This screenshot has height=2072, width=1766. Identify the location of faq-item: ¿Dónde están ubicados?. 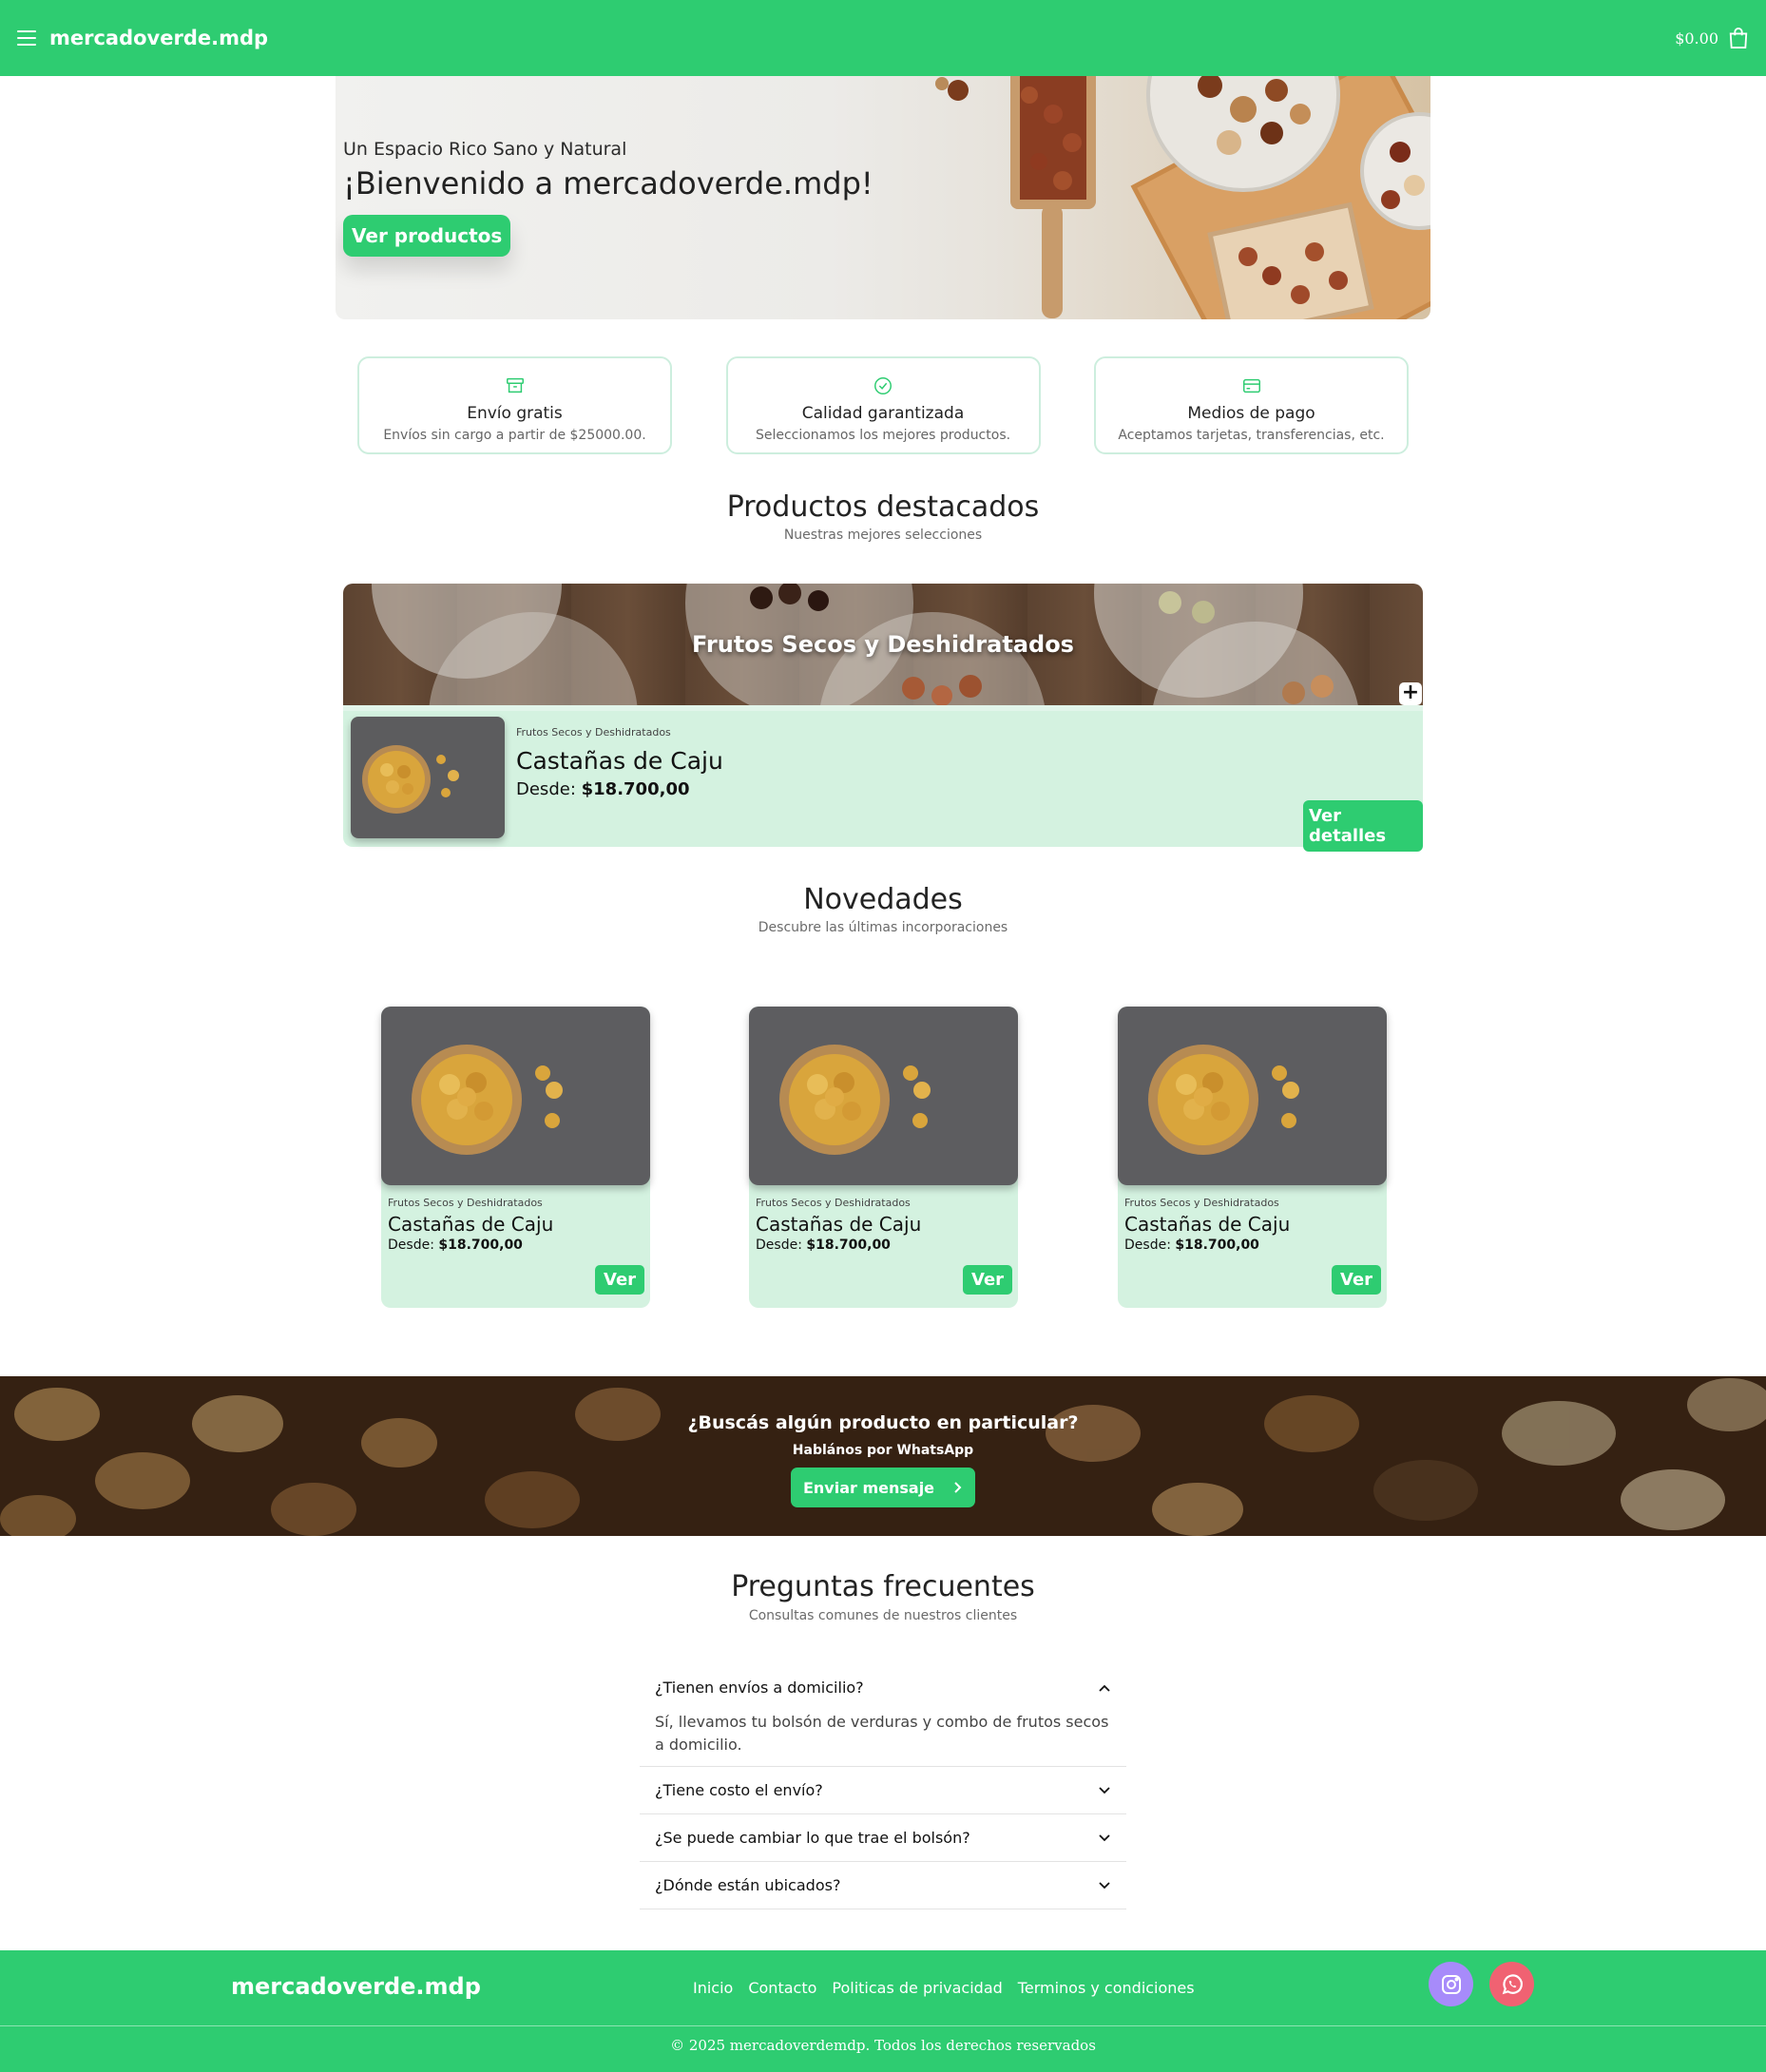
(883, 1886).